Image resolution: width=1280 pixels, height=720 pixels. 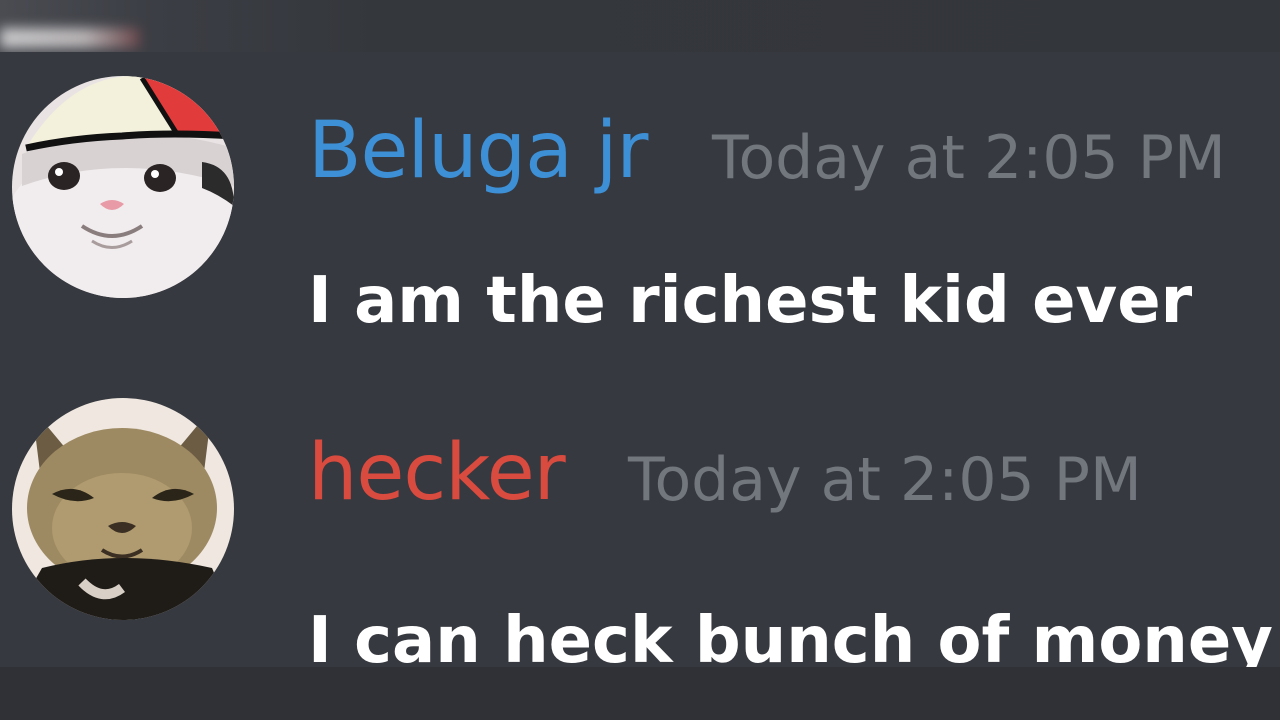 I want to click on top-bar, so click(x=640, y=26).